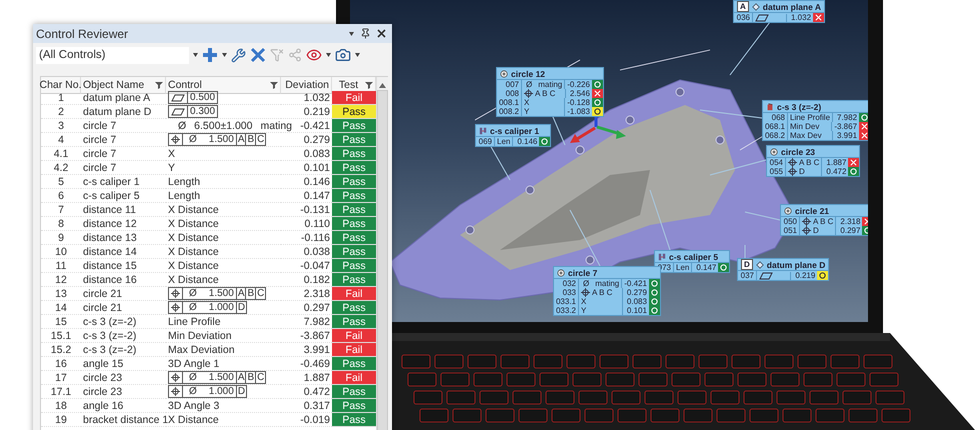 The height and width of the screenshot is (430, 980). Describe the element at coordinates (123, 252) in the screenshot. I see `object-name-cell: distance 14` at that location.